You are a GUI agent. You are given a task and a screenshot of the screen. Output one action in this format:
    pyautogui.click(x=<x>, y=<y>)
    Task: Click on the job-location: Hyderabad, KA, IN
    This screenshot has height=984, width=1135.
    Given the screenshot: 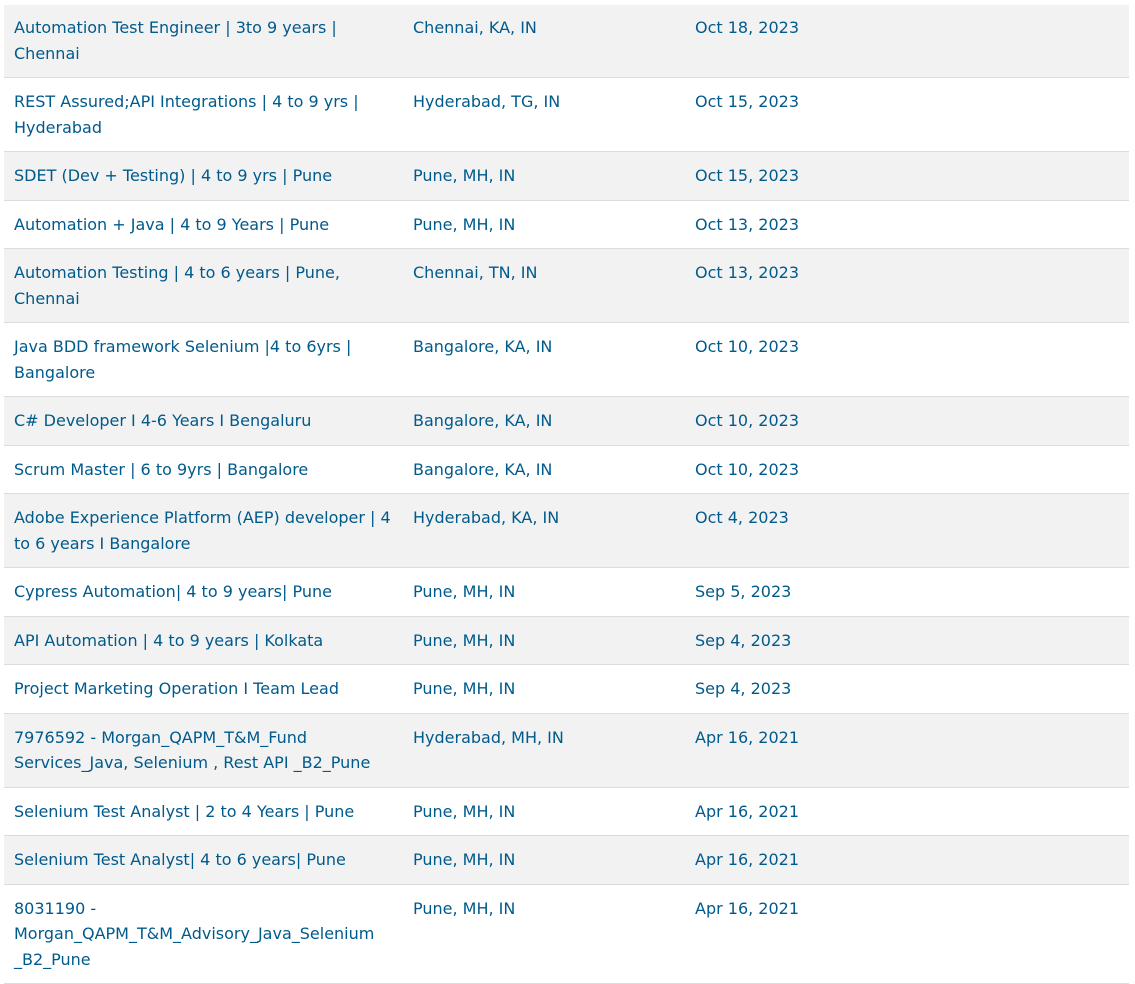 What is the action you would take?
    pyautogui.click(x=486, y=517)
    